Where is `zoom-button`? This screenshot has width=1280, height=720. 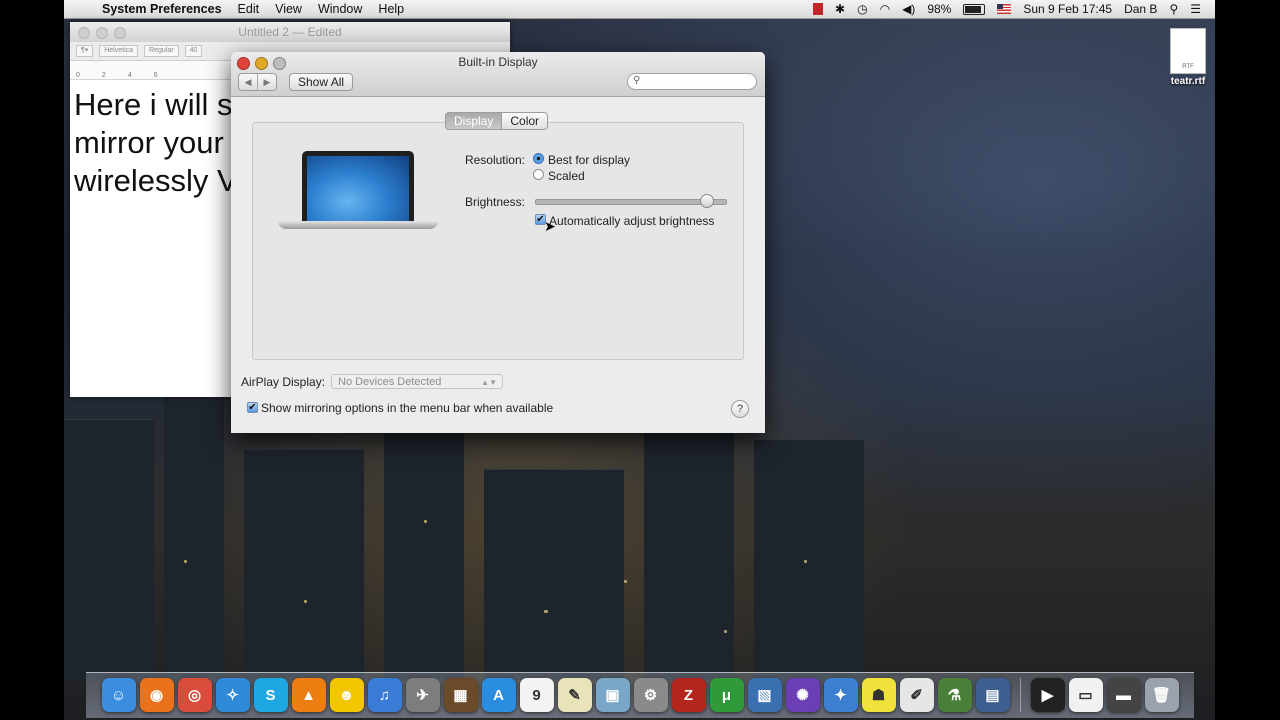 zoom-button is located at coordinates (120, 33).